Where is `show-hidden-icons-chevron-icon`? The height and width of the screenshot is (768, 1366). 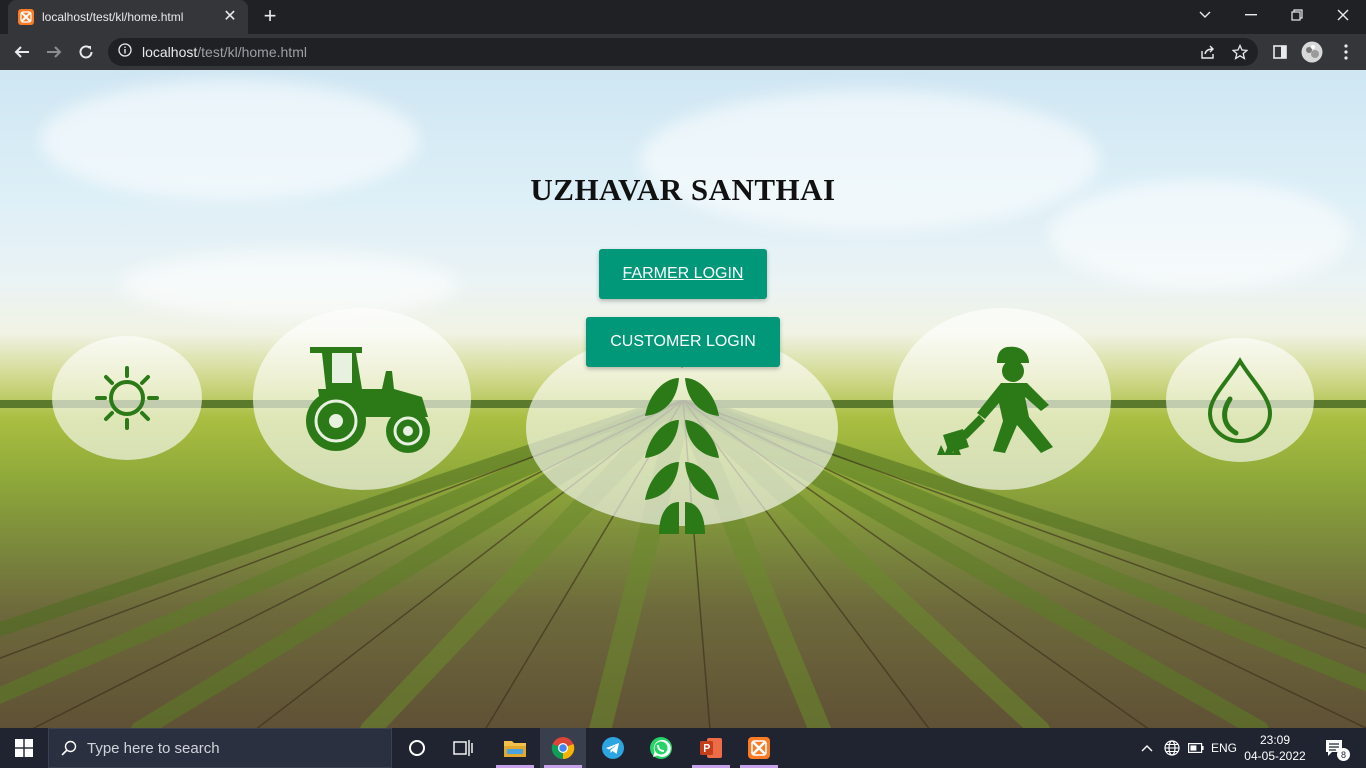
show-hidden-icons-chevron-icon is located at coordinates (1147, 748).